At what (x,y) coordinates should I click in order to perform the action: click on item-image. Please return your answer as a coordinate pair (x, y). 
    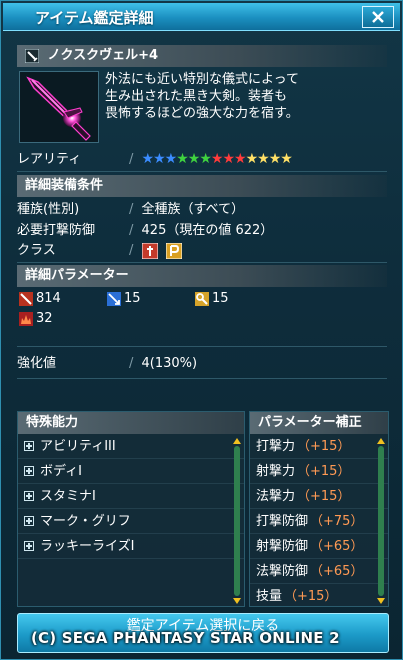
    Looking at the image, I should click on (59, 107).